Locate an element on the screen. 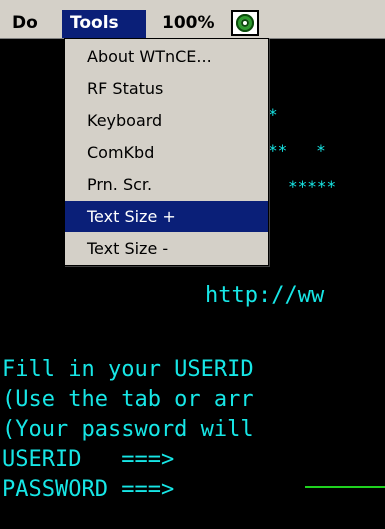  menu-item-comkbd: ComKbd is located at coordinates (166, 152).